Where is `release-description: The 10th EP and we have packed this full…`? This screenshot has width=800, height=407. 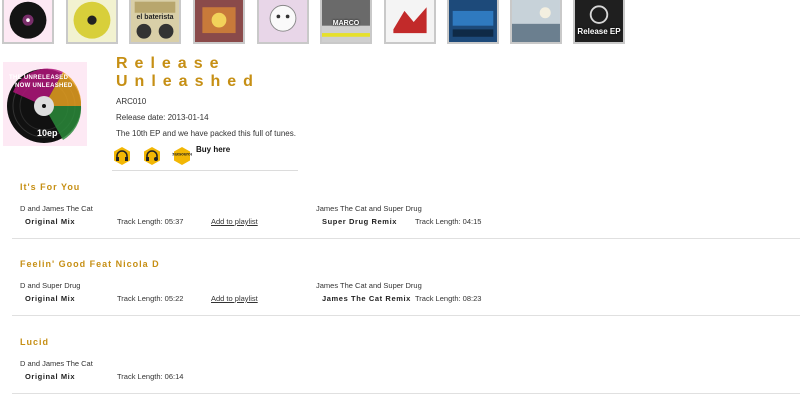
release-description: The 10th EP and we have packed this full… is located at coordinates (206, 133).